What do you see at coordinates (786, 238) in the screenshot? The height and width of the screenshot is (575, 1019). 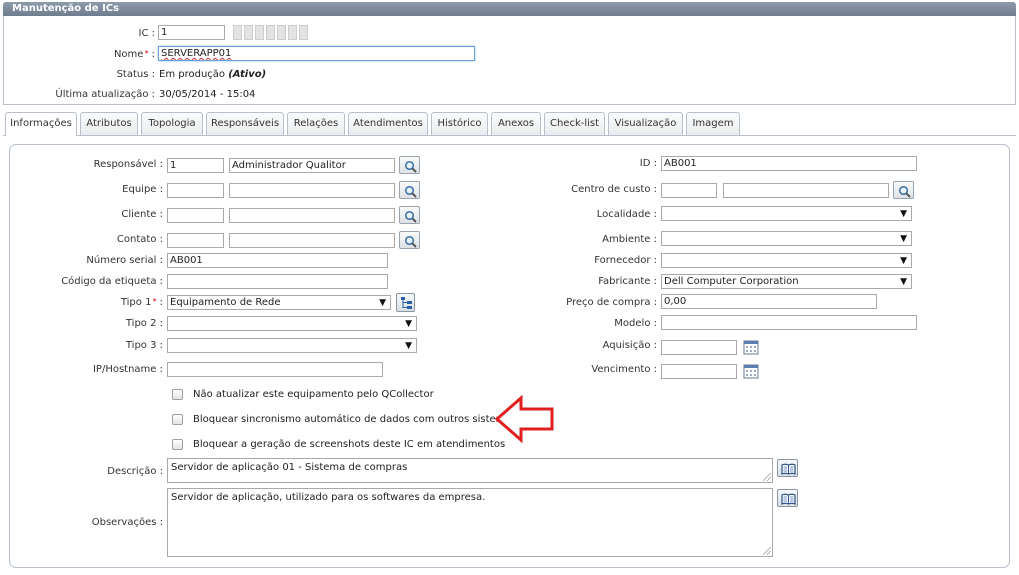 I see `ambiente-select: ▼` at bounding box center [786, 238].